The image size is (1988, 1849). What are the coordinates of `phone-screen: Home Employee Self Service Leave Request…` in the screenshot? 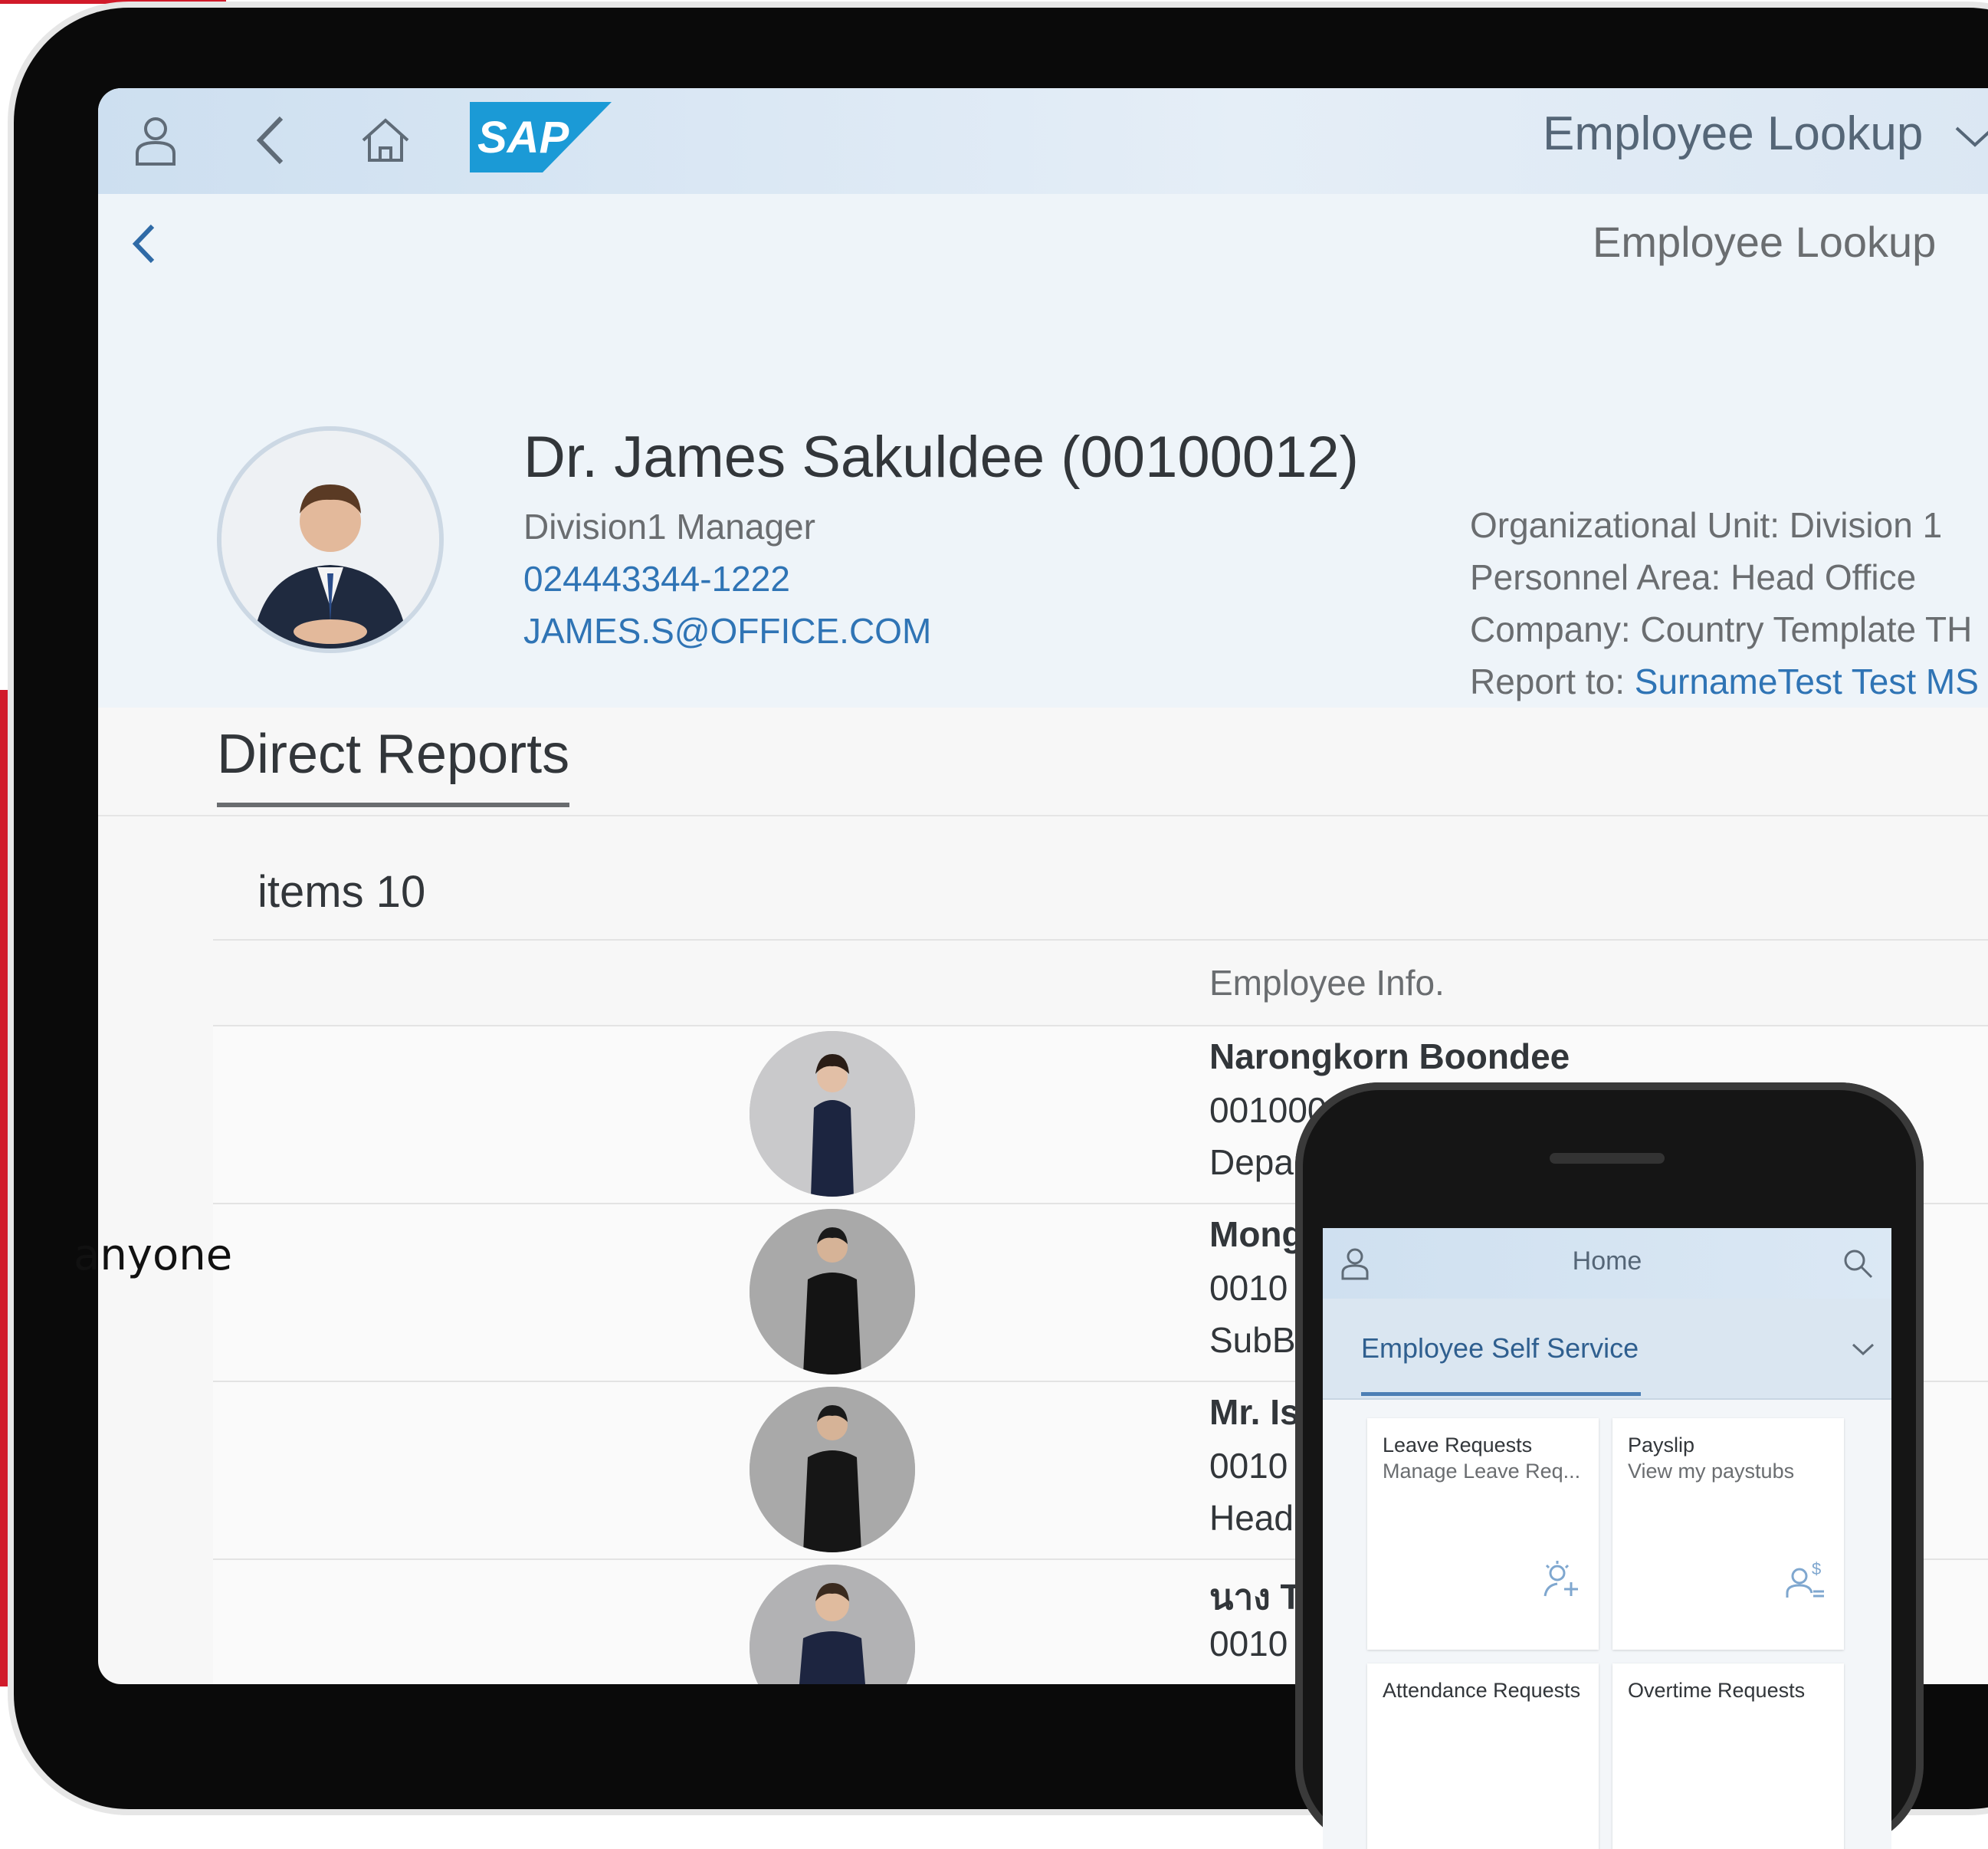 It's located at (1607, 1538).